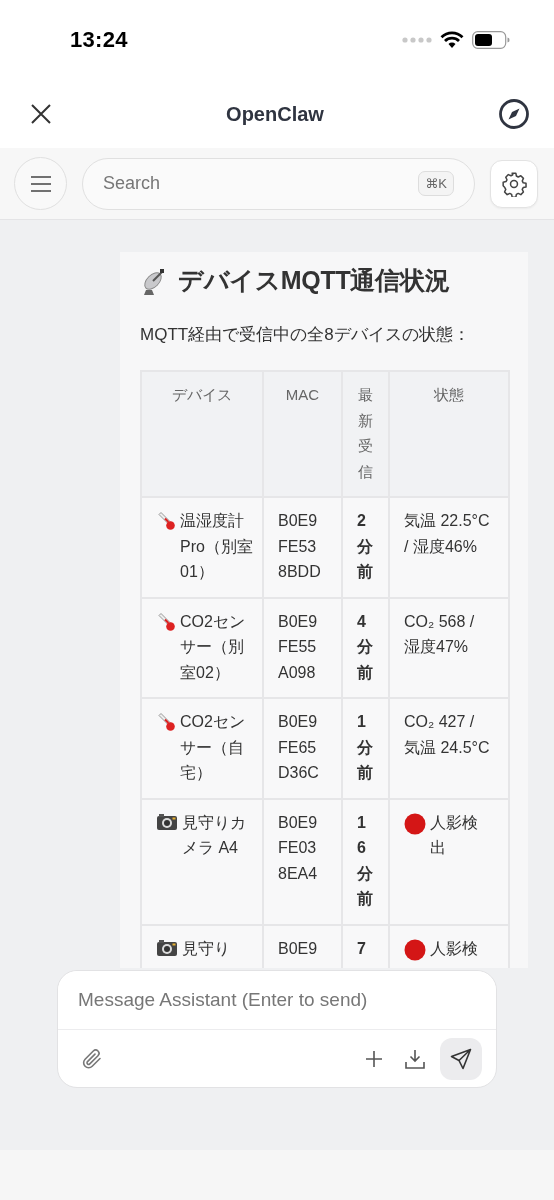 This screenshot has height=1200, width=554. I want to click on mac-address: B0E9FE55A098, so click(298, 647).